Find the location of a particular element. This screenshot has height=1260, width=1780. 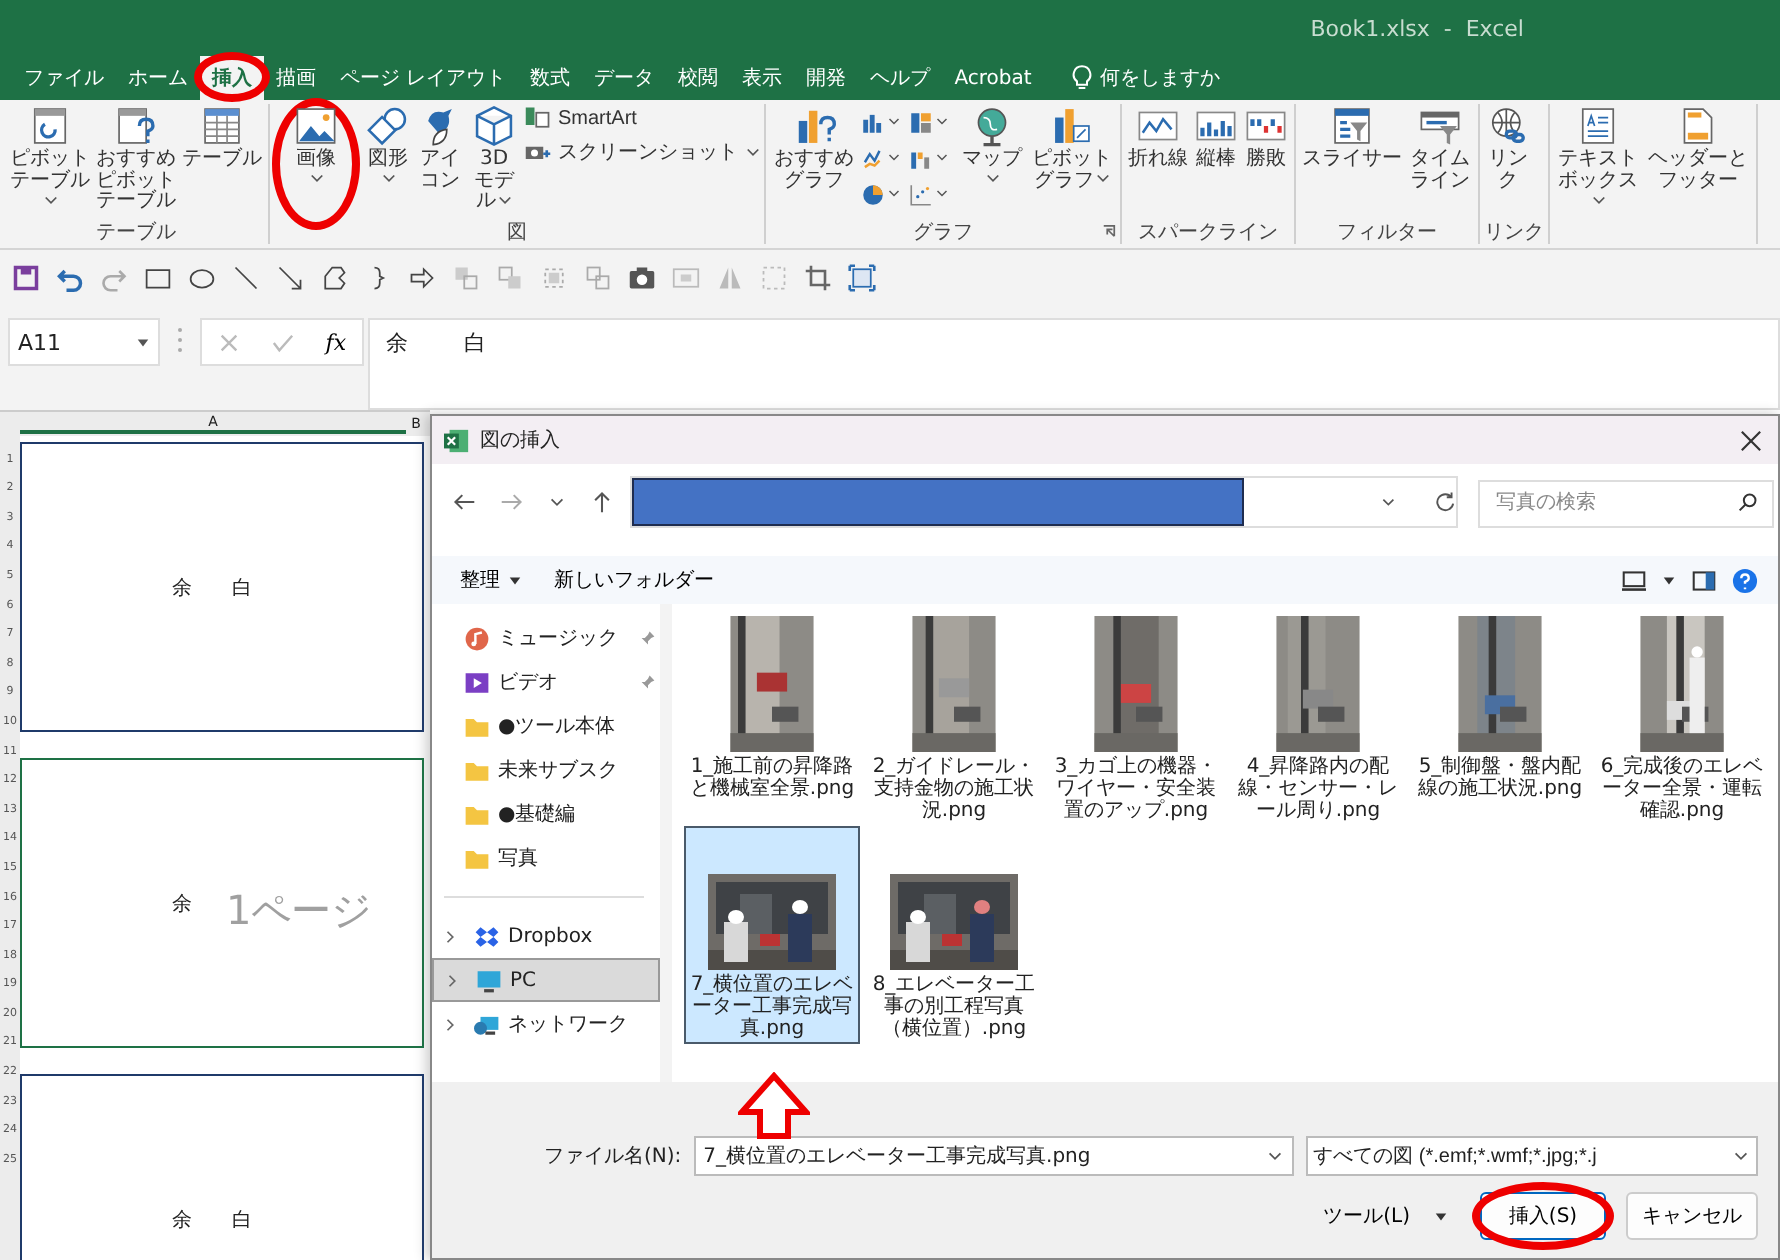

back-arrow-icon is located at coordinates (464, 502).